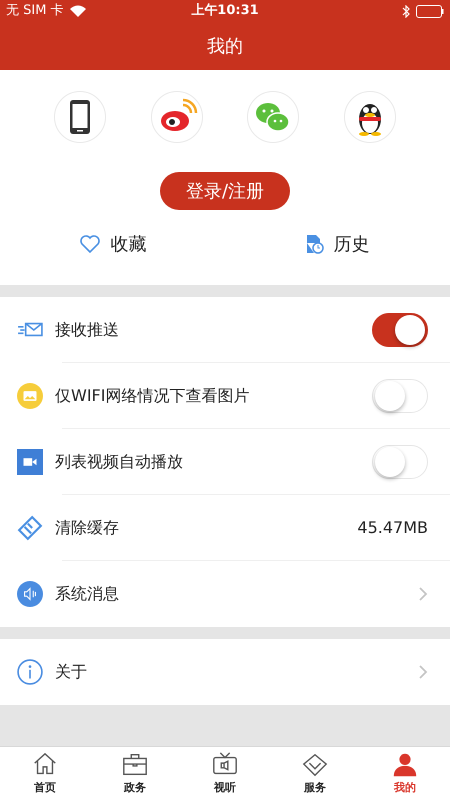 This screenshot has height=800, width=450. Describe the element at coordinates (337, 244) in the screenshot. I see `history-button: 历史` at that location.